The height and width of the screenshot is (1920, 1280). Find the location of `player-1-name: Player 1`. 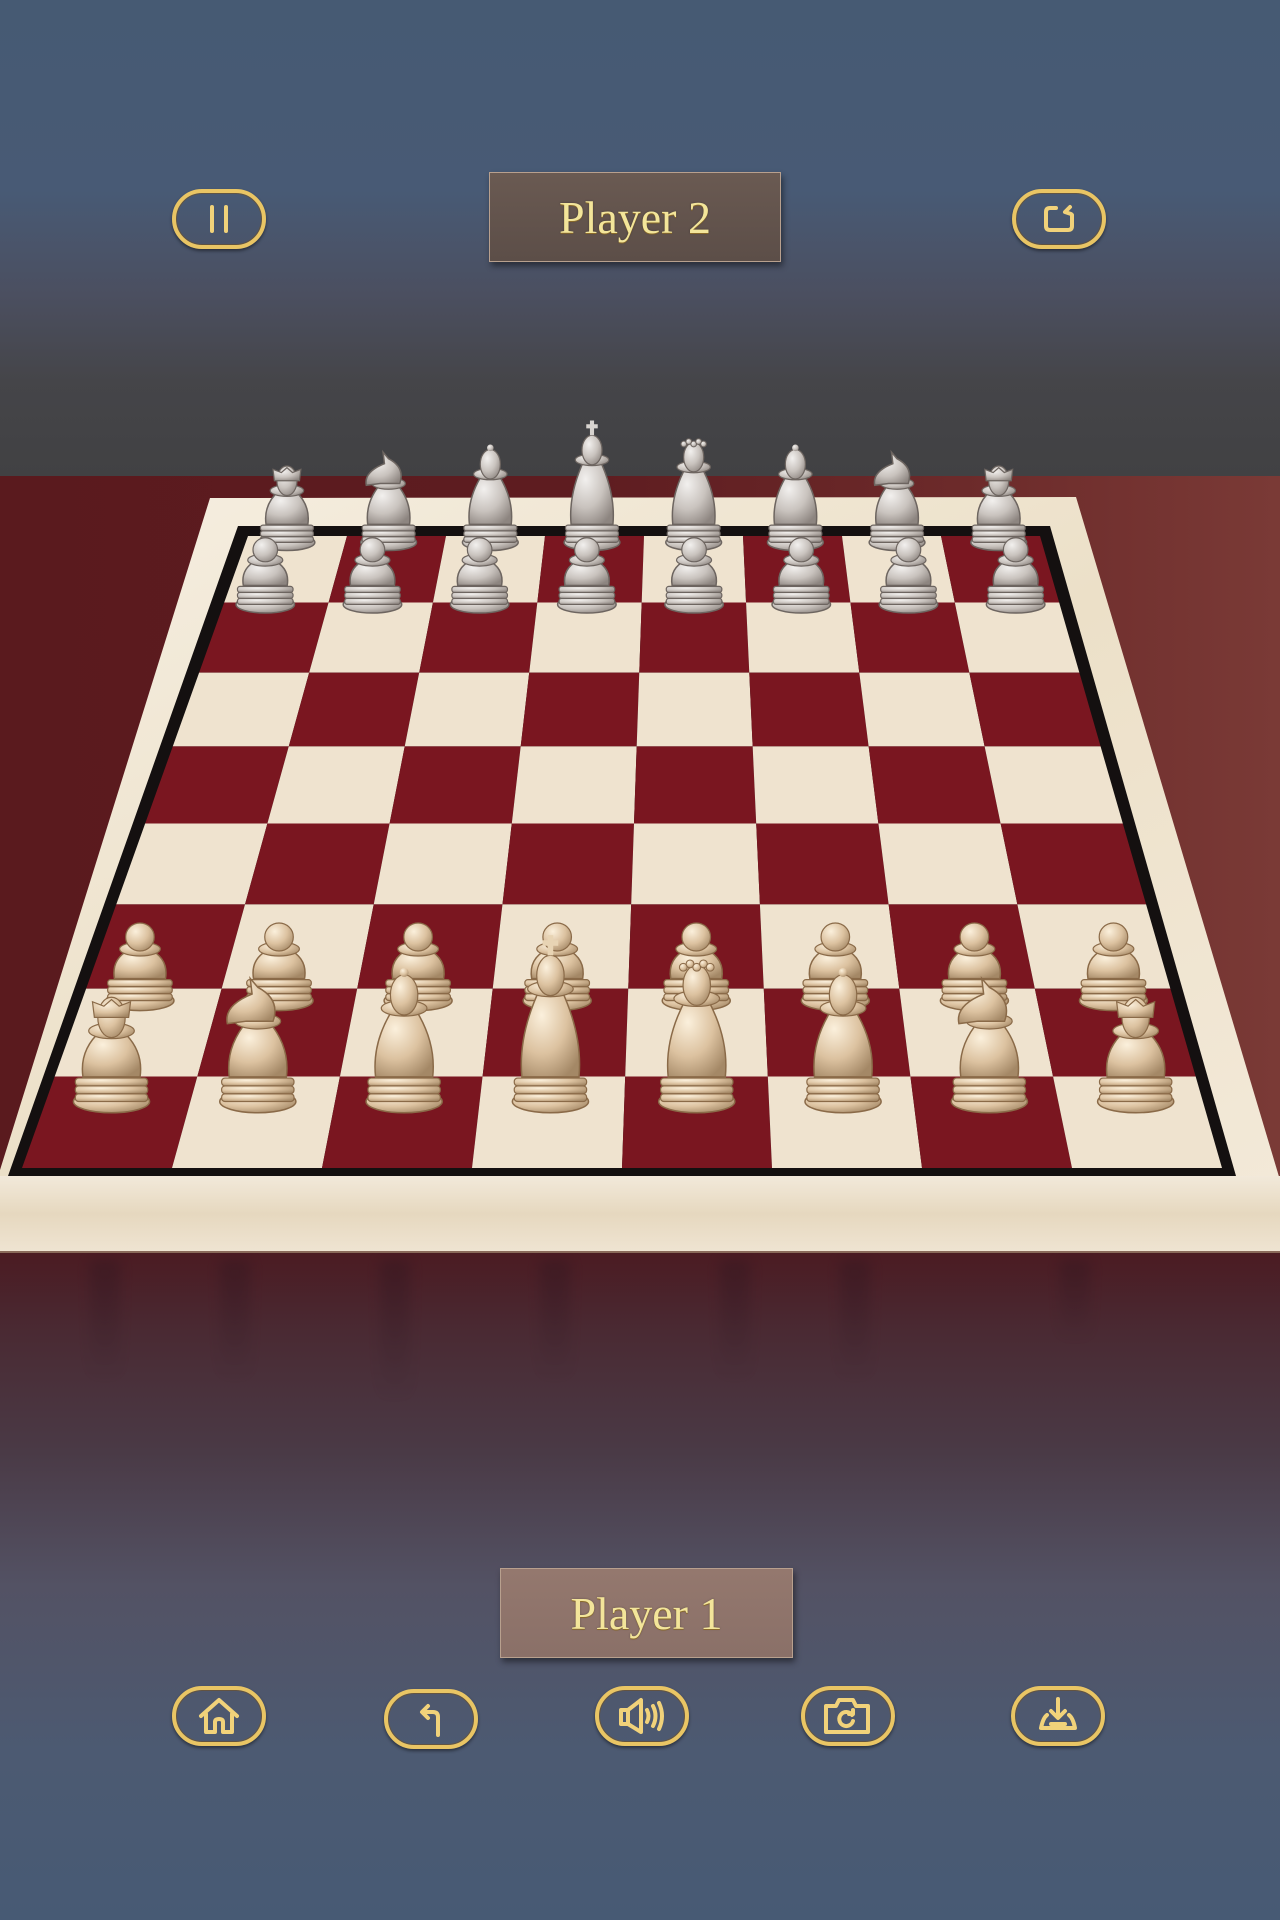

player-1-name: Player 1 is located at coordinates (646, 1613).